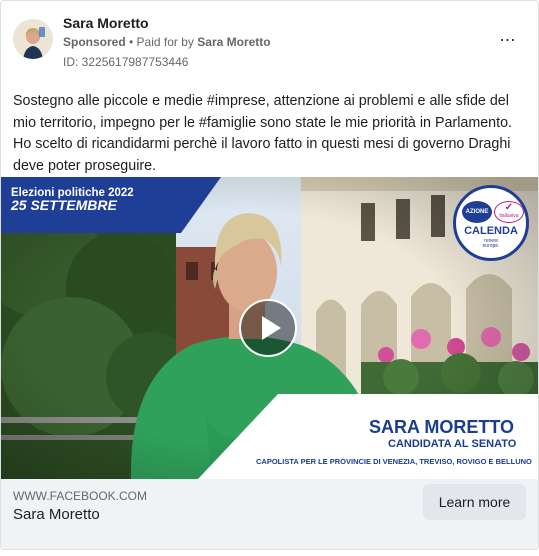 The width and height of the screenshot is (539, 556). I want to click on link-footer: WWW.FACEBOOK.COM Sara Moretto Learn more, so click(269, 514).